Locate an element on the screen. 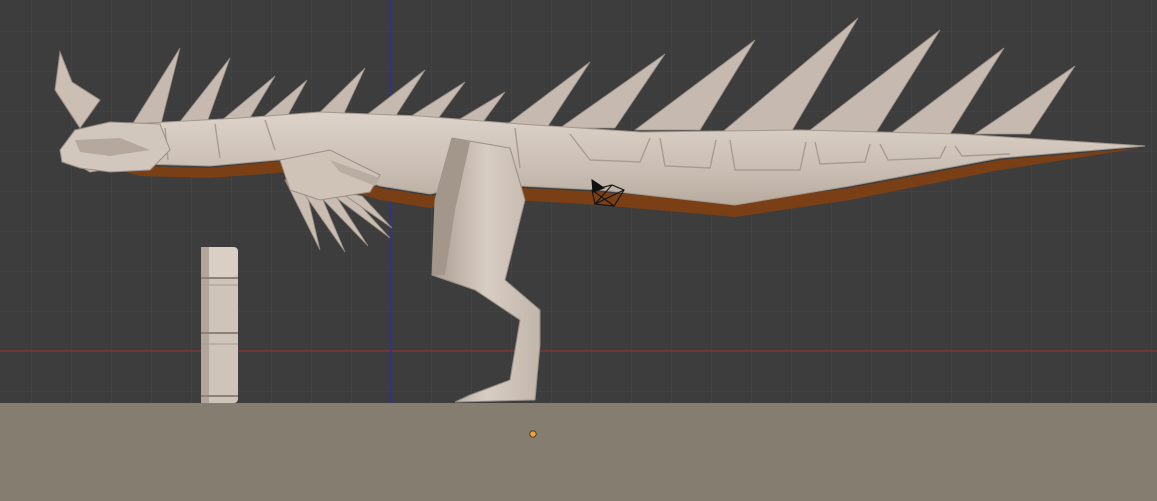 This screenshot has height=501, width=1157. reference-pillar is located at coordinates (219, 325).